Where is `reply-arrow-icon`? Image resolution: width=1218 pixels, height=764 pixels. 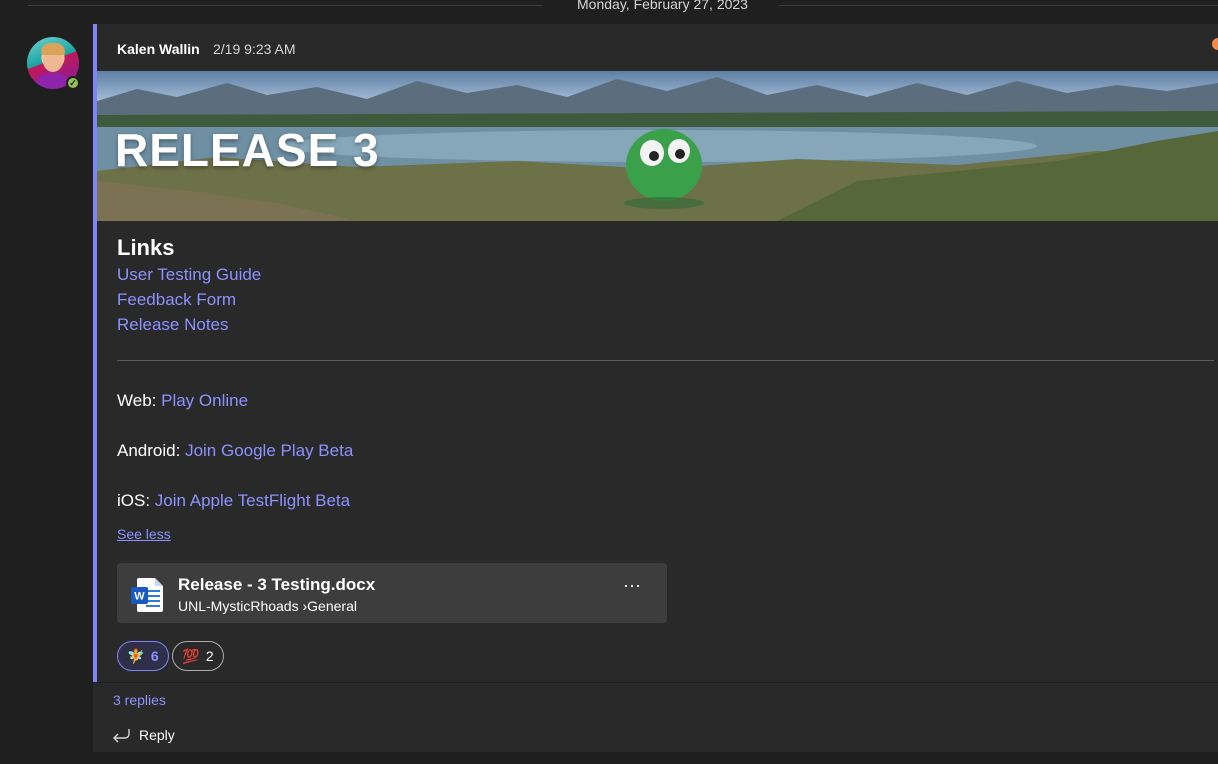 reply-arrow-icon is located at coordinates (121, 736).